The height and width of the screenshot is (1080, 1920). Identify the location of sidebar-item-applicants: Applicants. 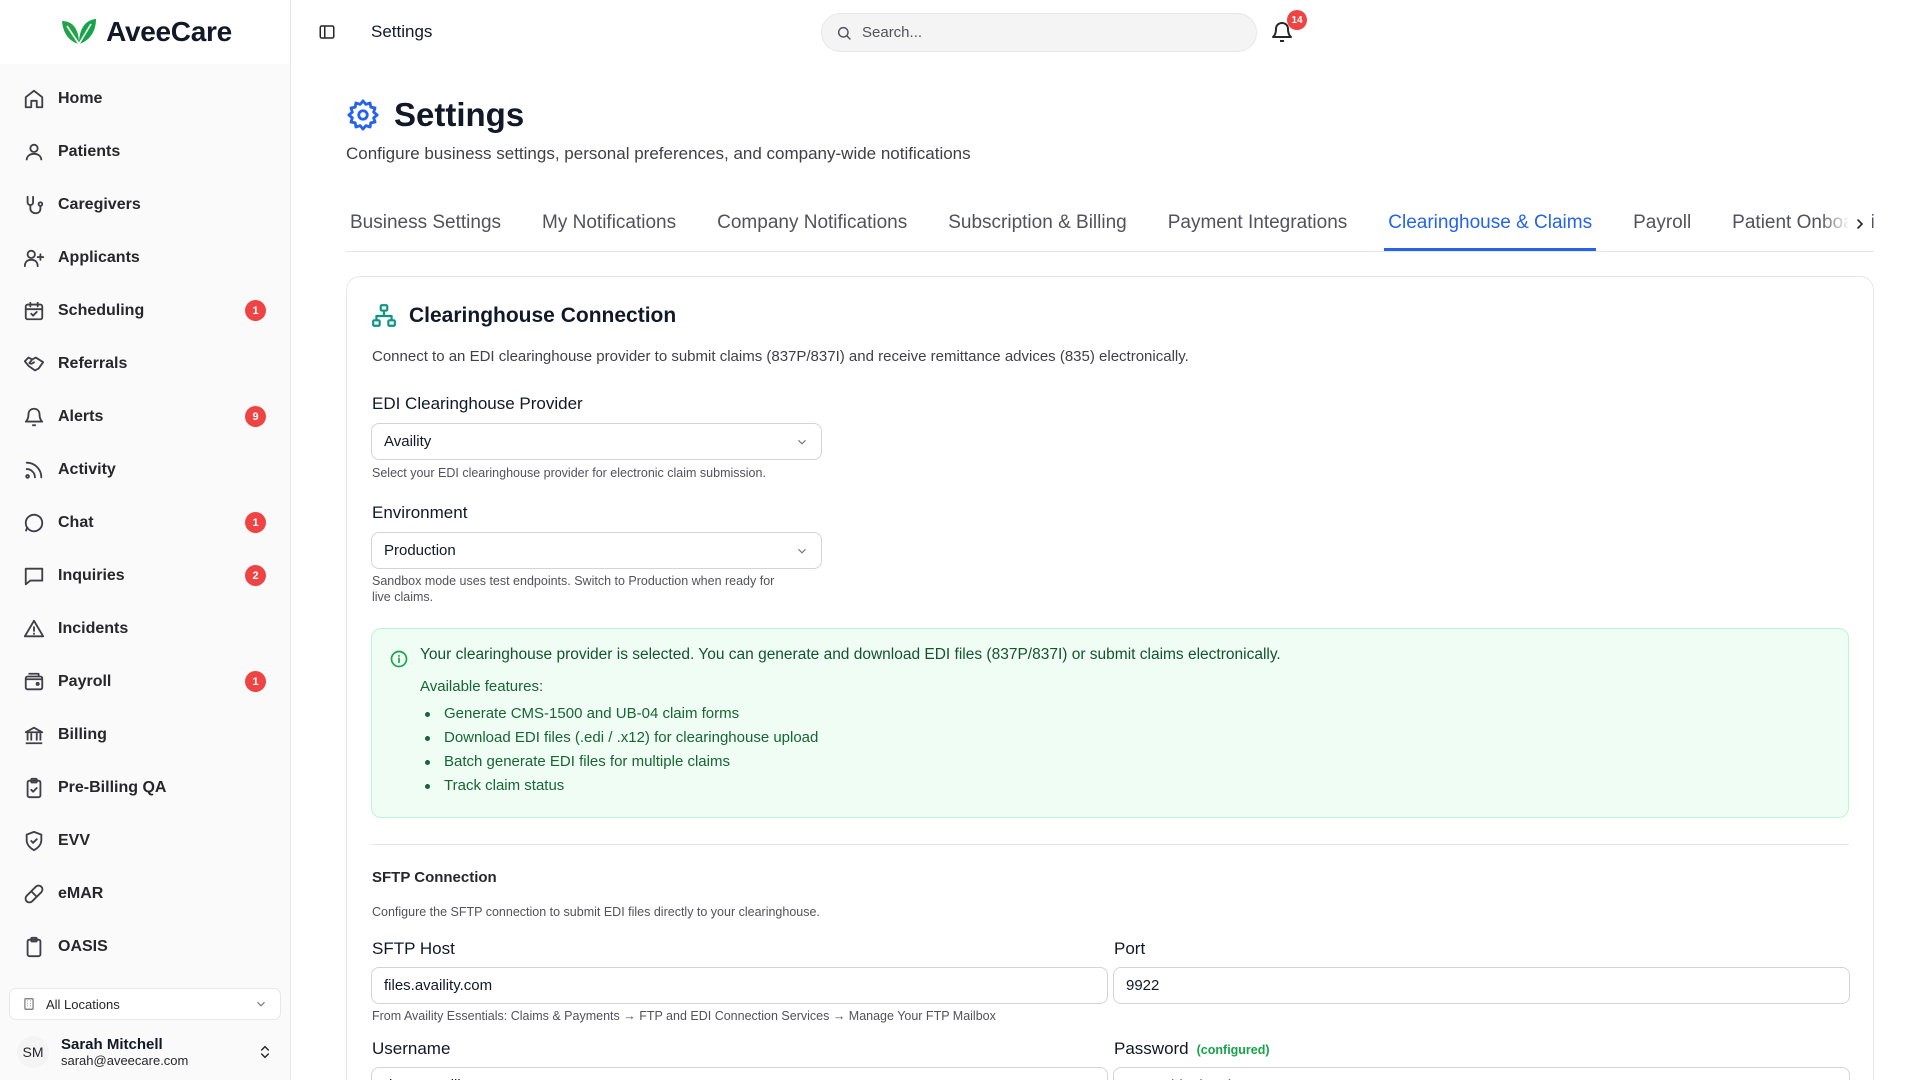
(145, 257).